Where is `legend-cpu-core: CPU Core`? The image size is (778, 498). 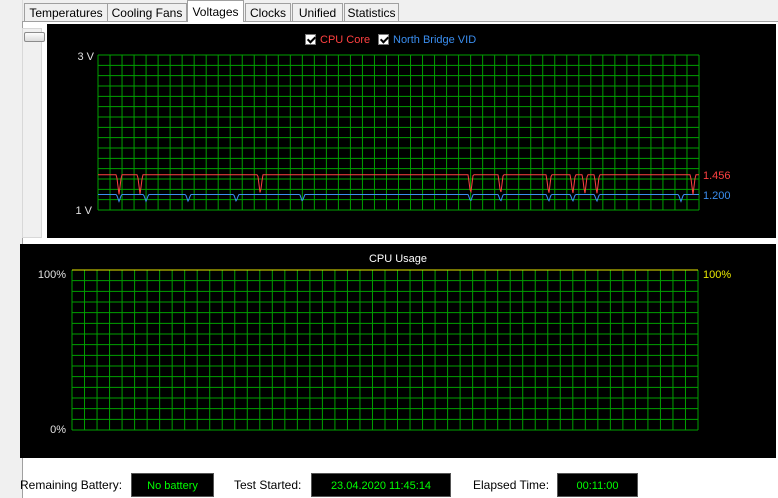
legend-cpu-core: CPU Core is located at coordinates (337, 40).